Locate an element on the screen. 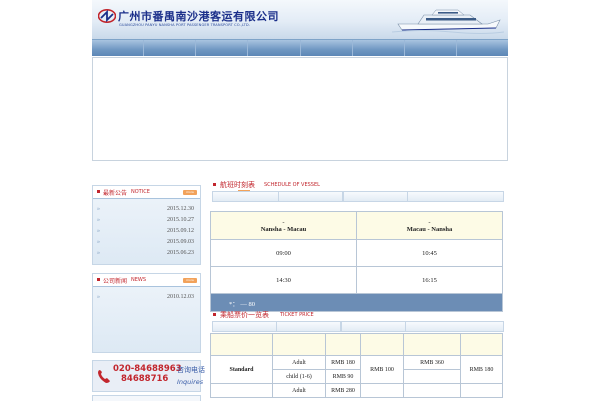 The width and height of the screenshot is (600, 401). news-more-button: more is located at coordinates (190, 280).